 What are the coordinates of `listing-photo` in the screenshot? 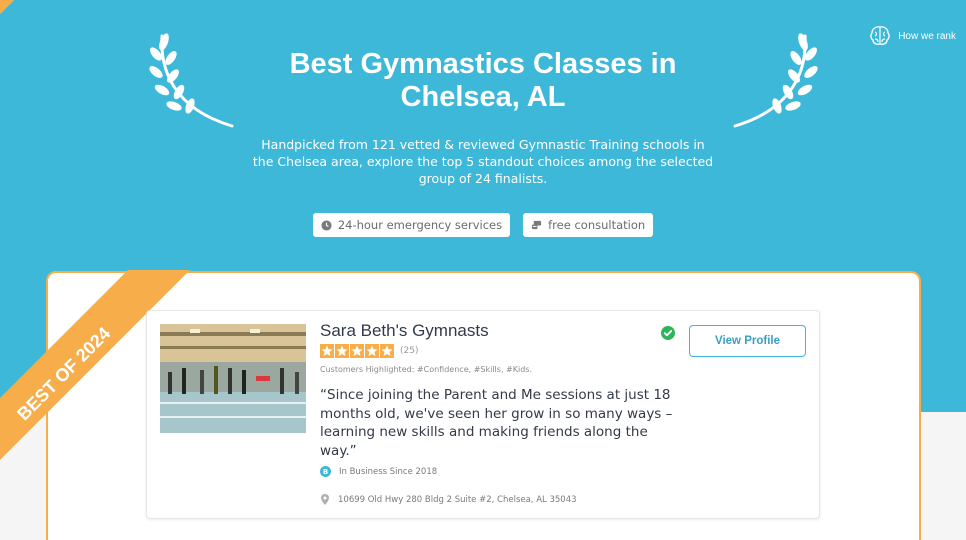 It's located at (233, 378).